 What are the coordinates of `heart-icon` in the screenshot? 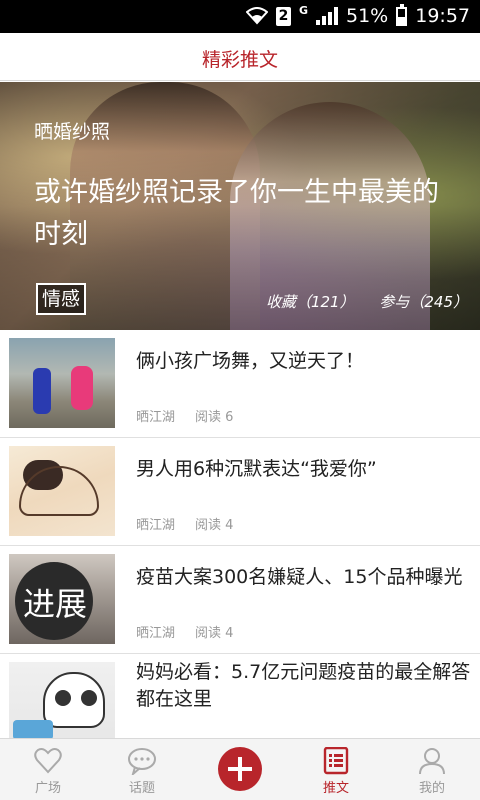 It's located at (48, 761).